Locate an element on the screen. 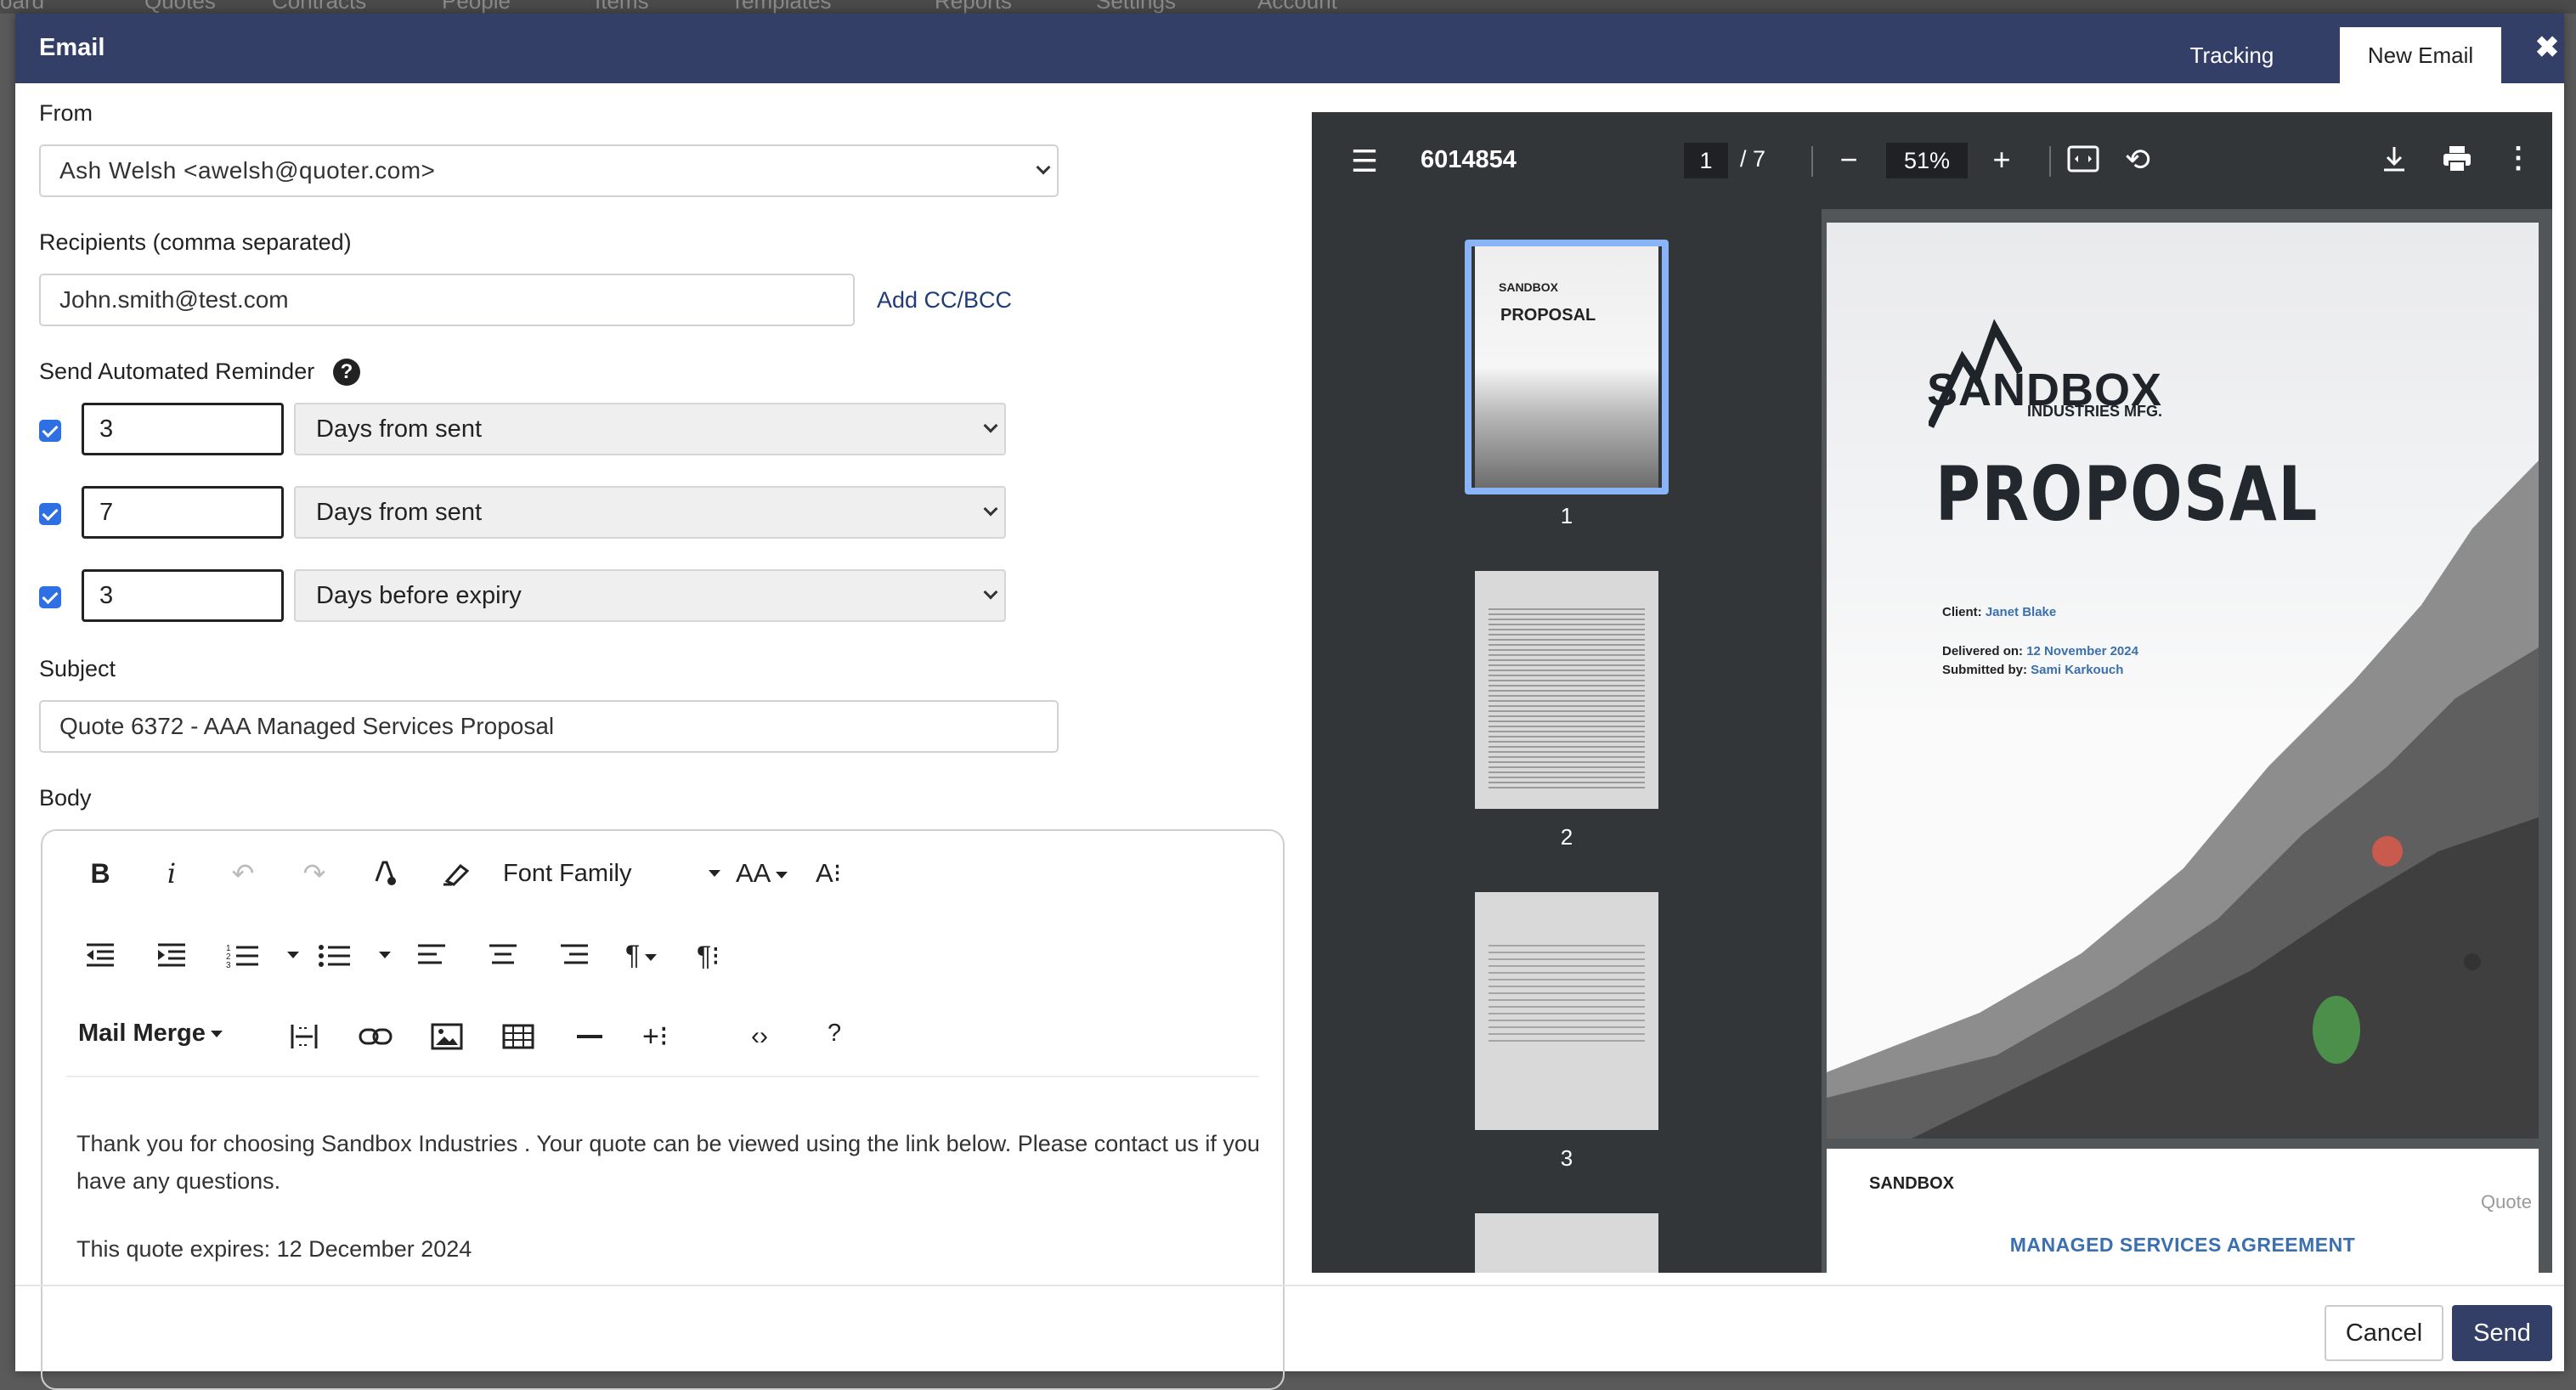 Image resolution: width=2576 pixels, height=1390 pixels. text-format-icon: A⁝ is located at coordinates (829, 873).